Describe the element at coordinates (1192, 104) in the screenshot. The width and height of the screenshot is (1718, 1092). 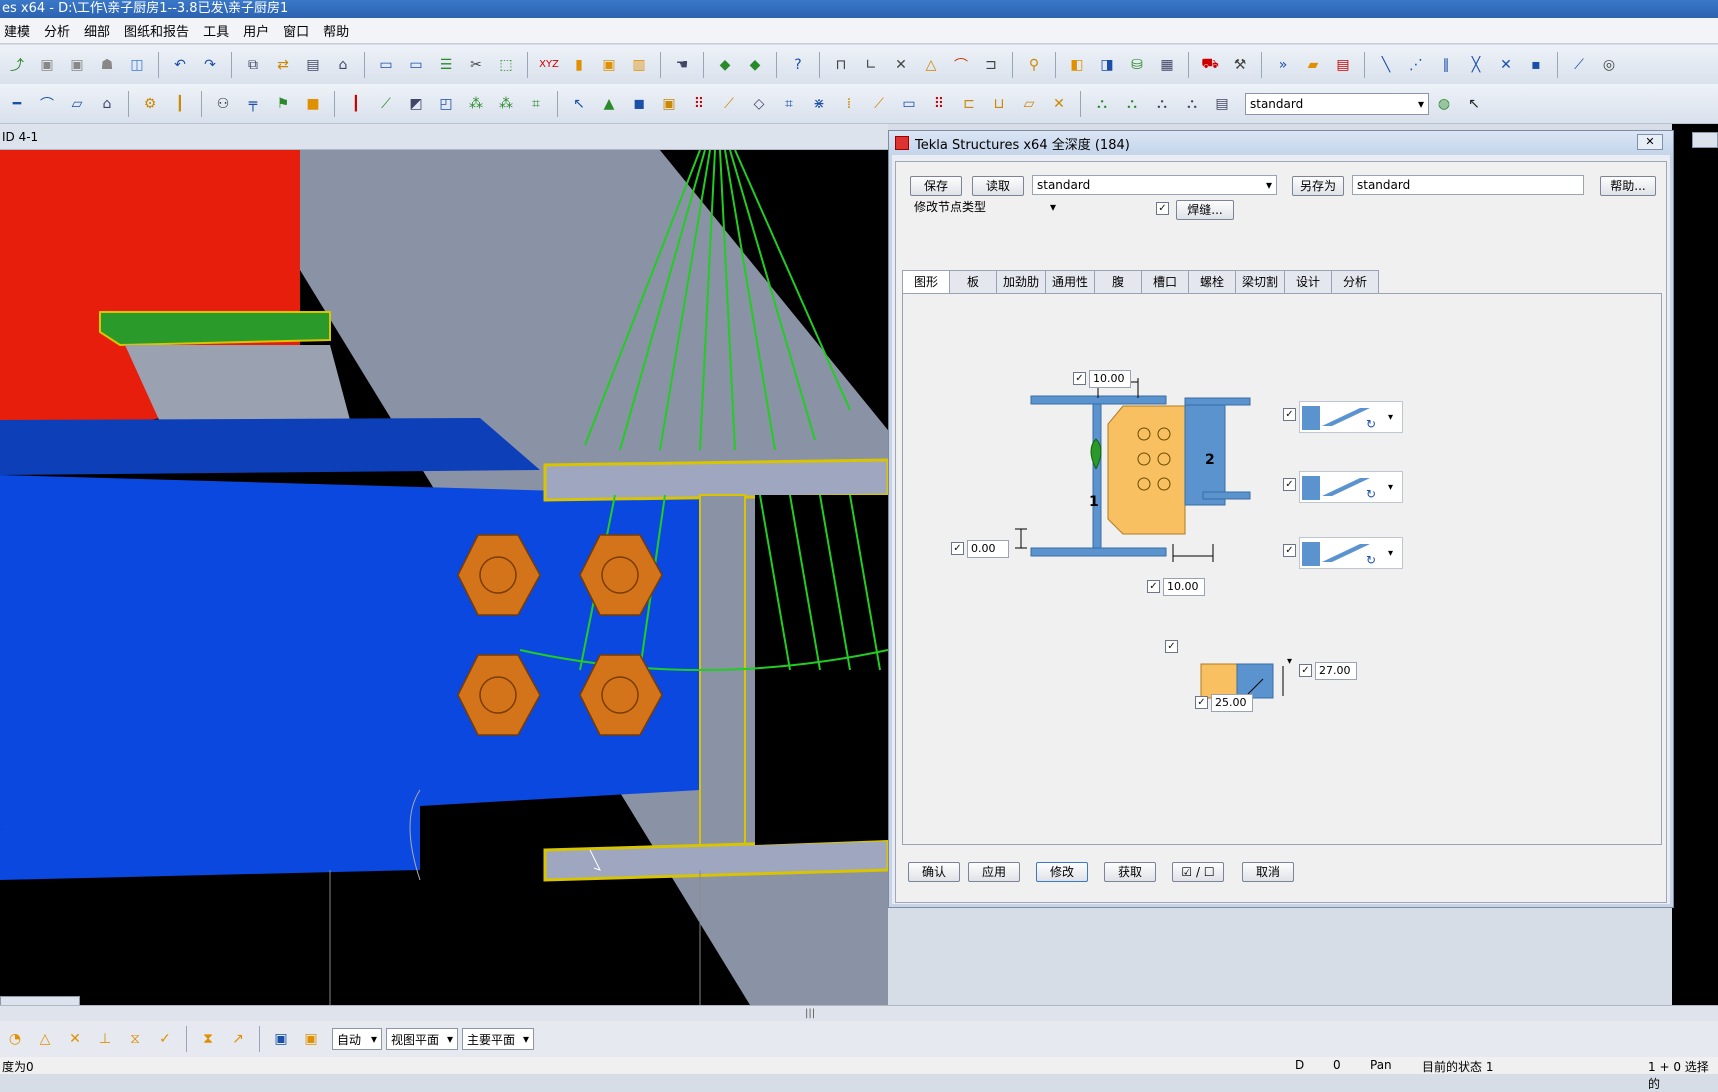
I see `select-objects4-icon: ⛬` at that location.